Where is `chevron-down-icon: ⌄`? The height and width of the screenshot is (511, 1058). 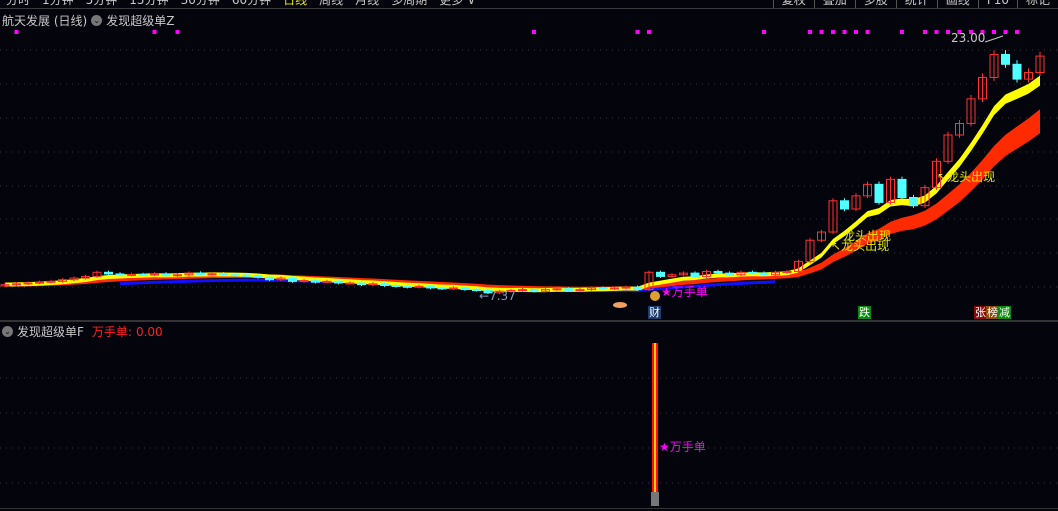 chevron-down-icon: ⌄ is located at coordinates (7, 331).